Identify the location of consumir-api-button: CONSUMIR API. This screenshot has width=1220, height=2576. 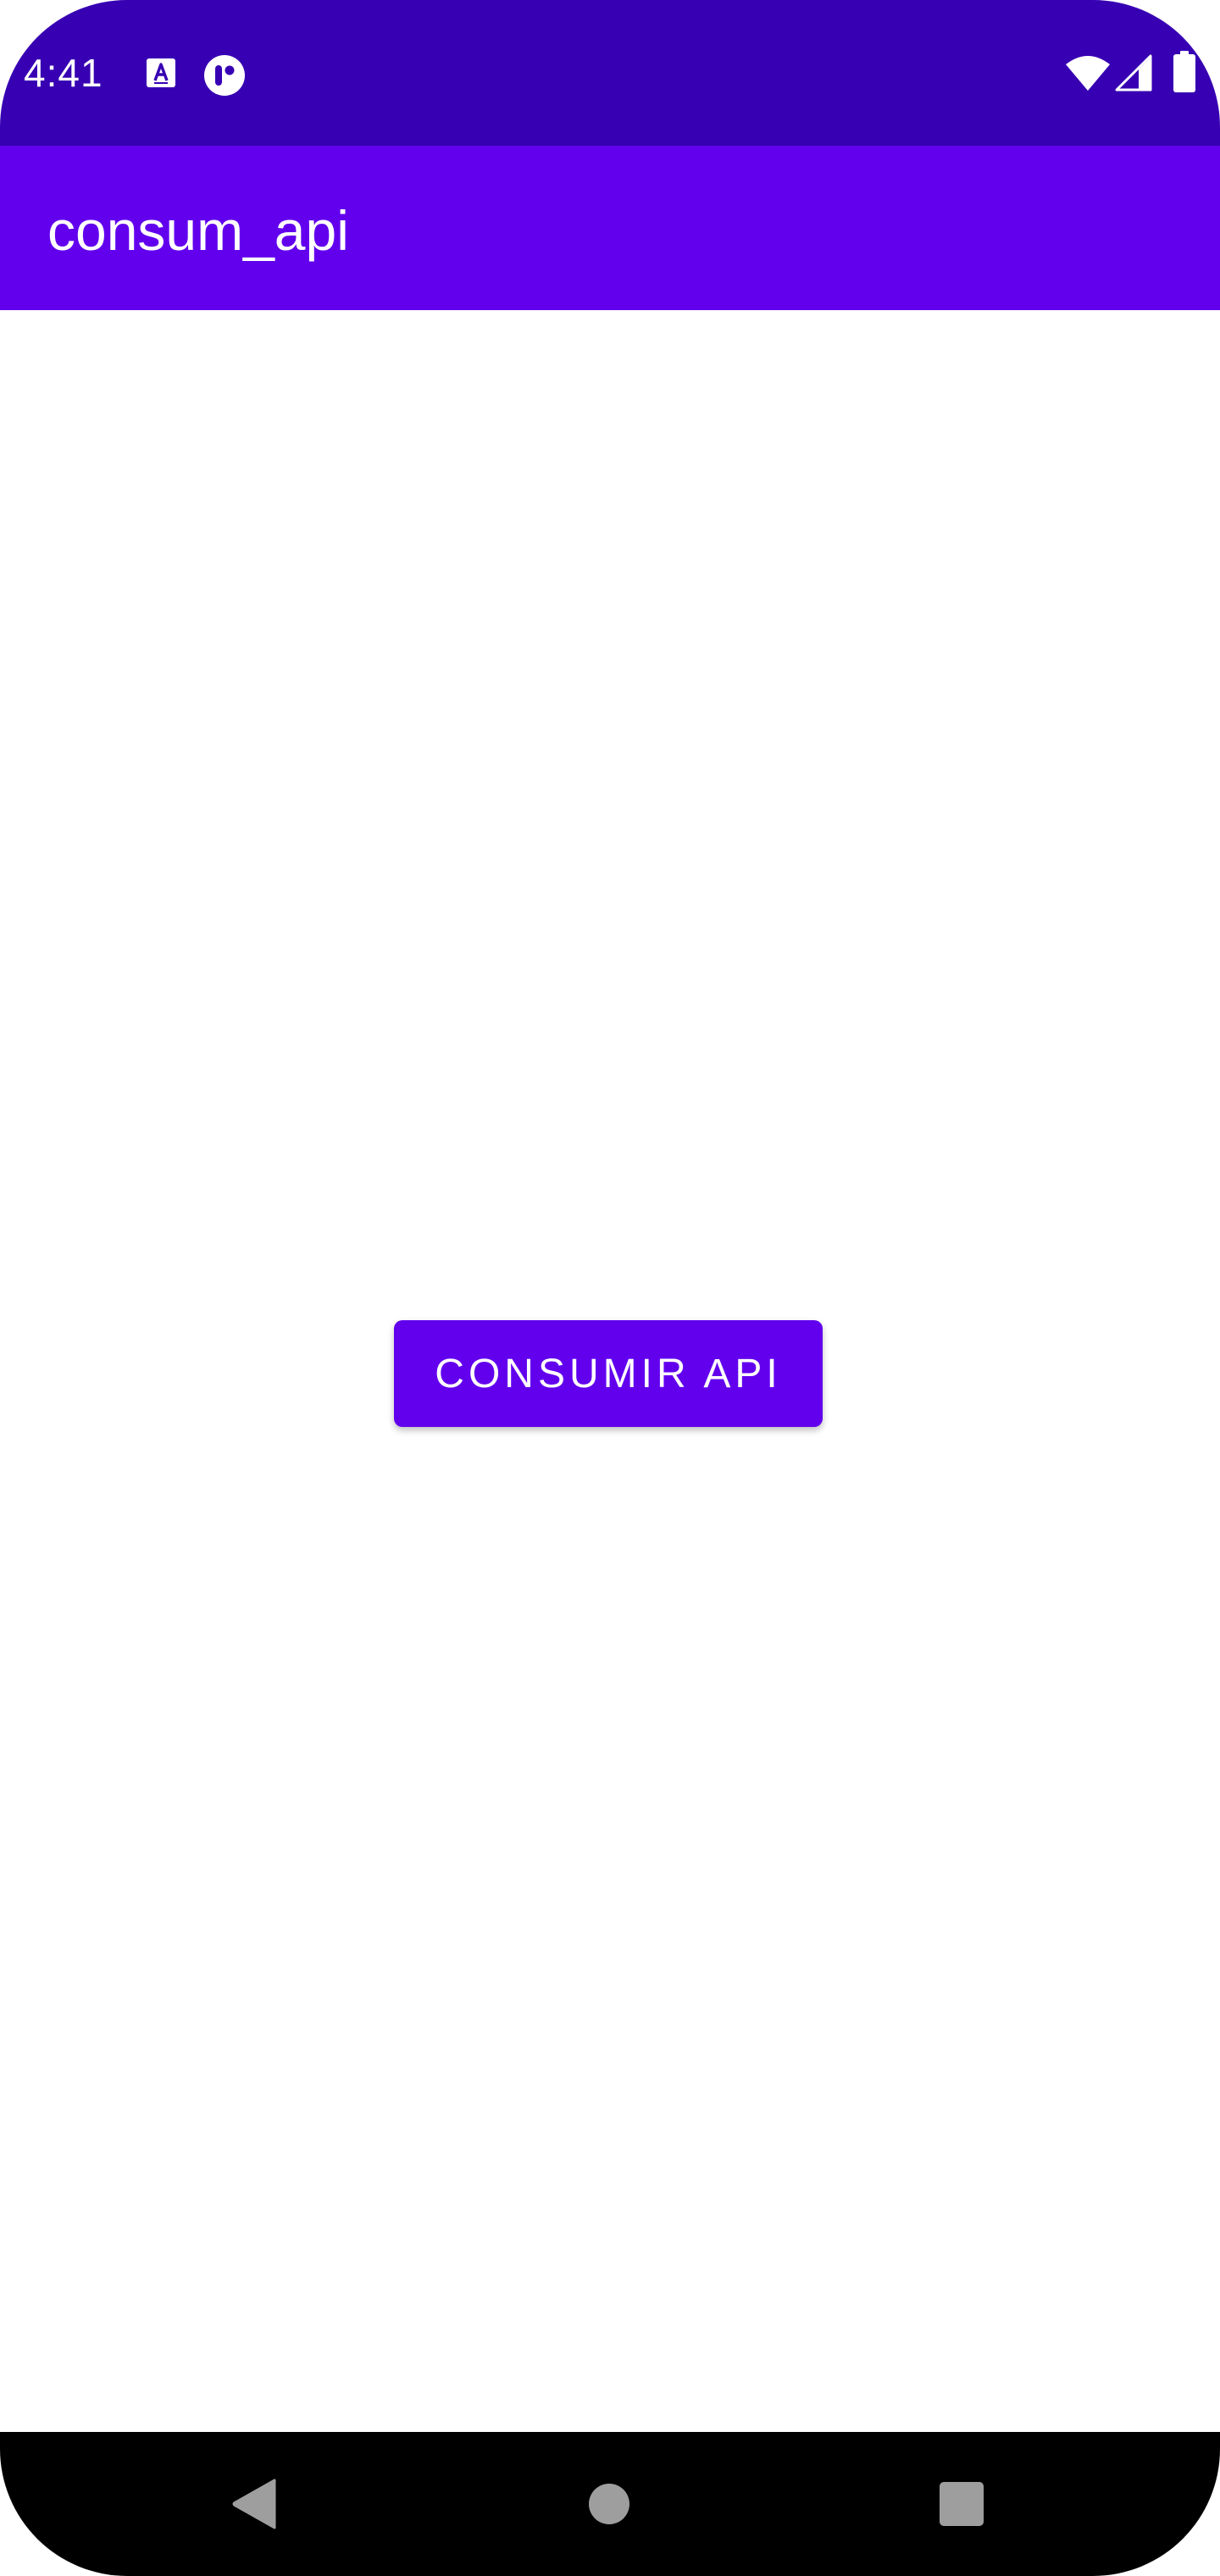
(608, 1373).